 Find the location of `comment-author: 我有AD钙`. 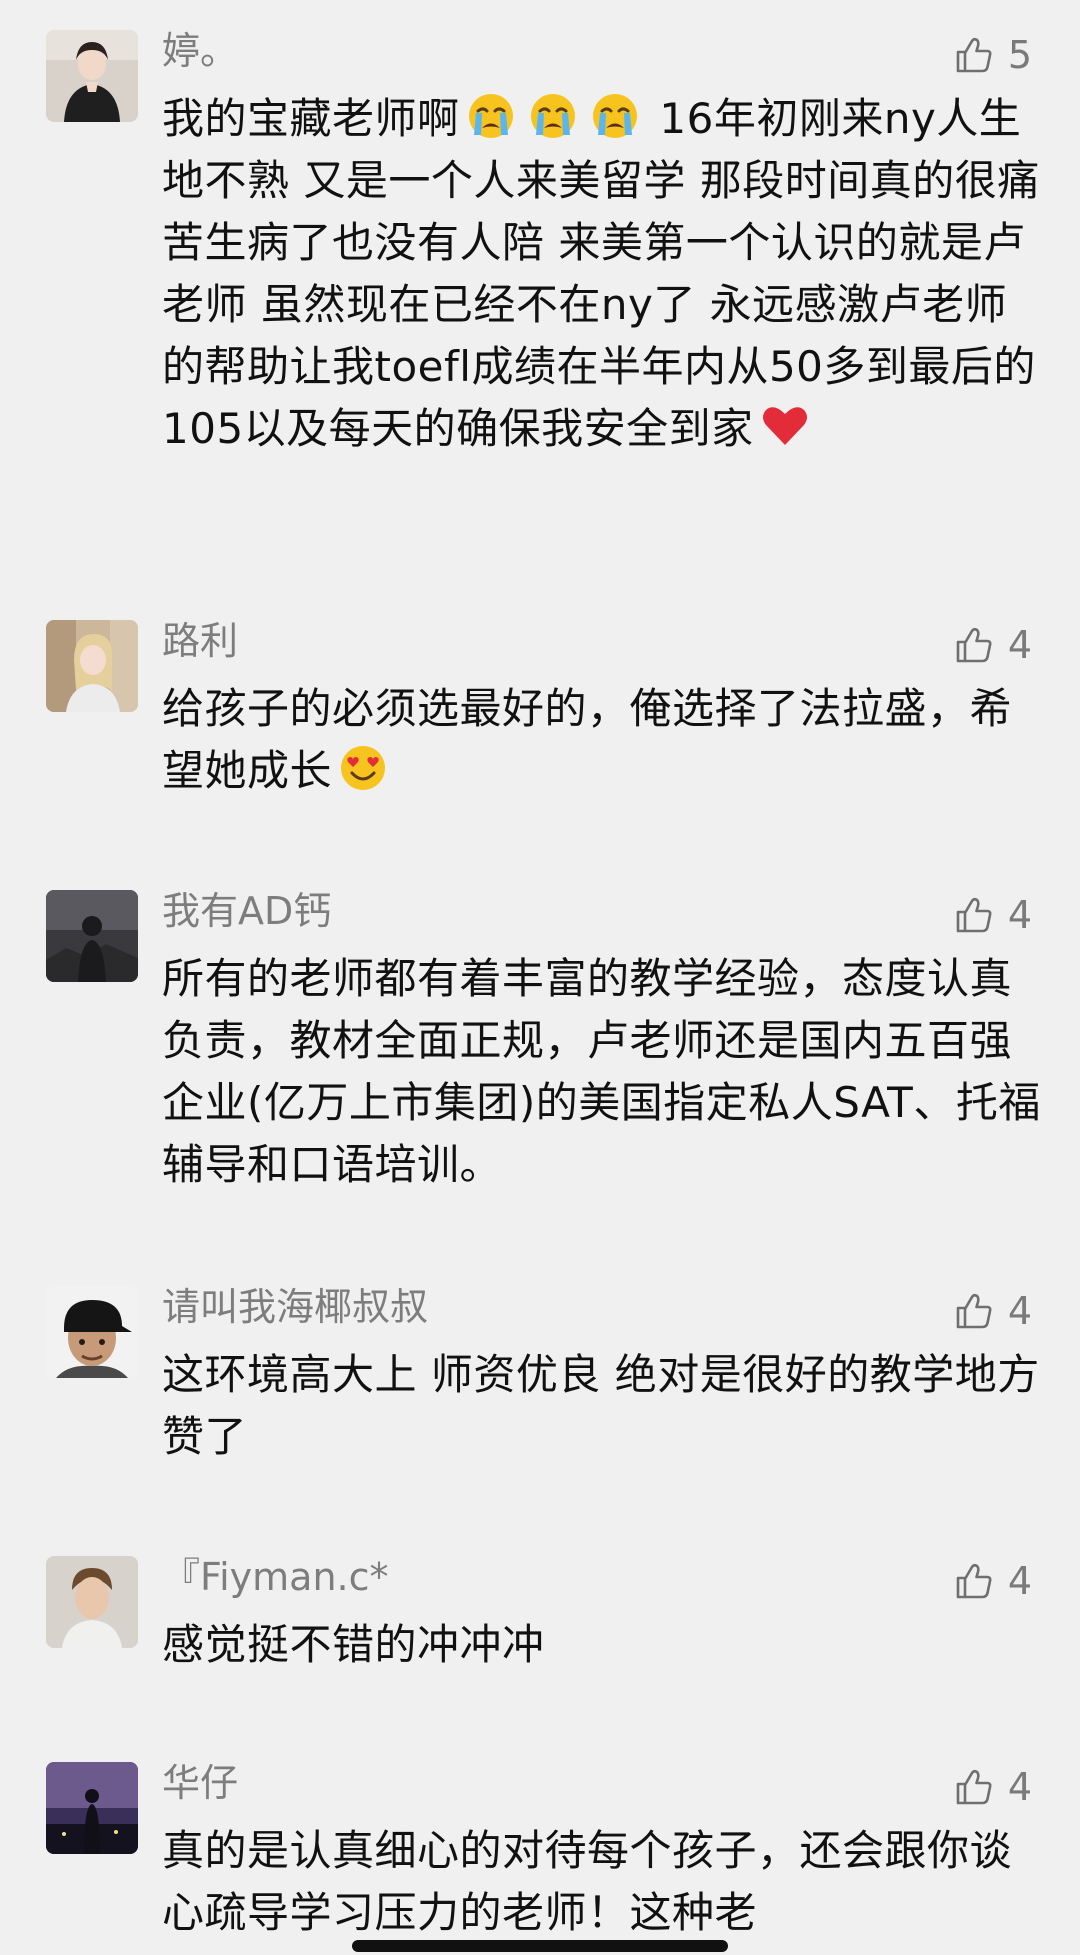

comment-author: 我有AD钙 is located at coordinates (246, 911).